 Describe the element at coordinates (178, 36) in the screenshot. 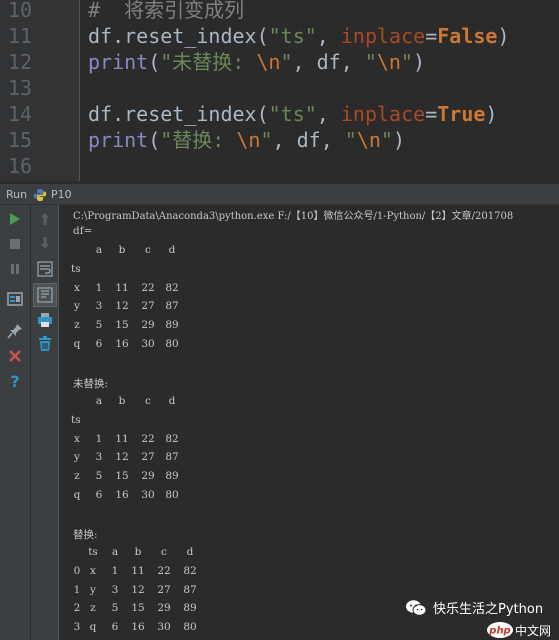

I see `code-token: df.reset_index(` at that location.